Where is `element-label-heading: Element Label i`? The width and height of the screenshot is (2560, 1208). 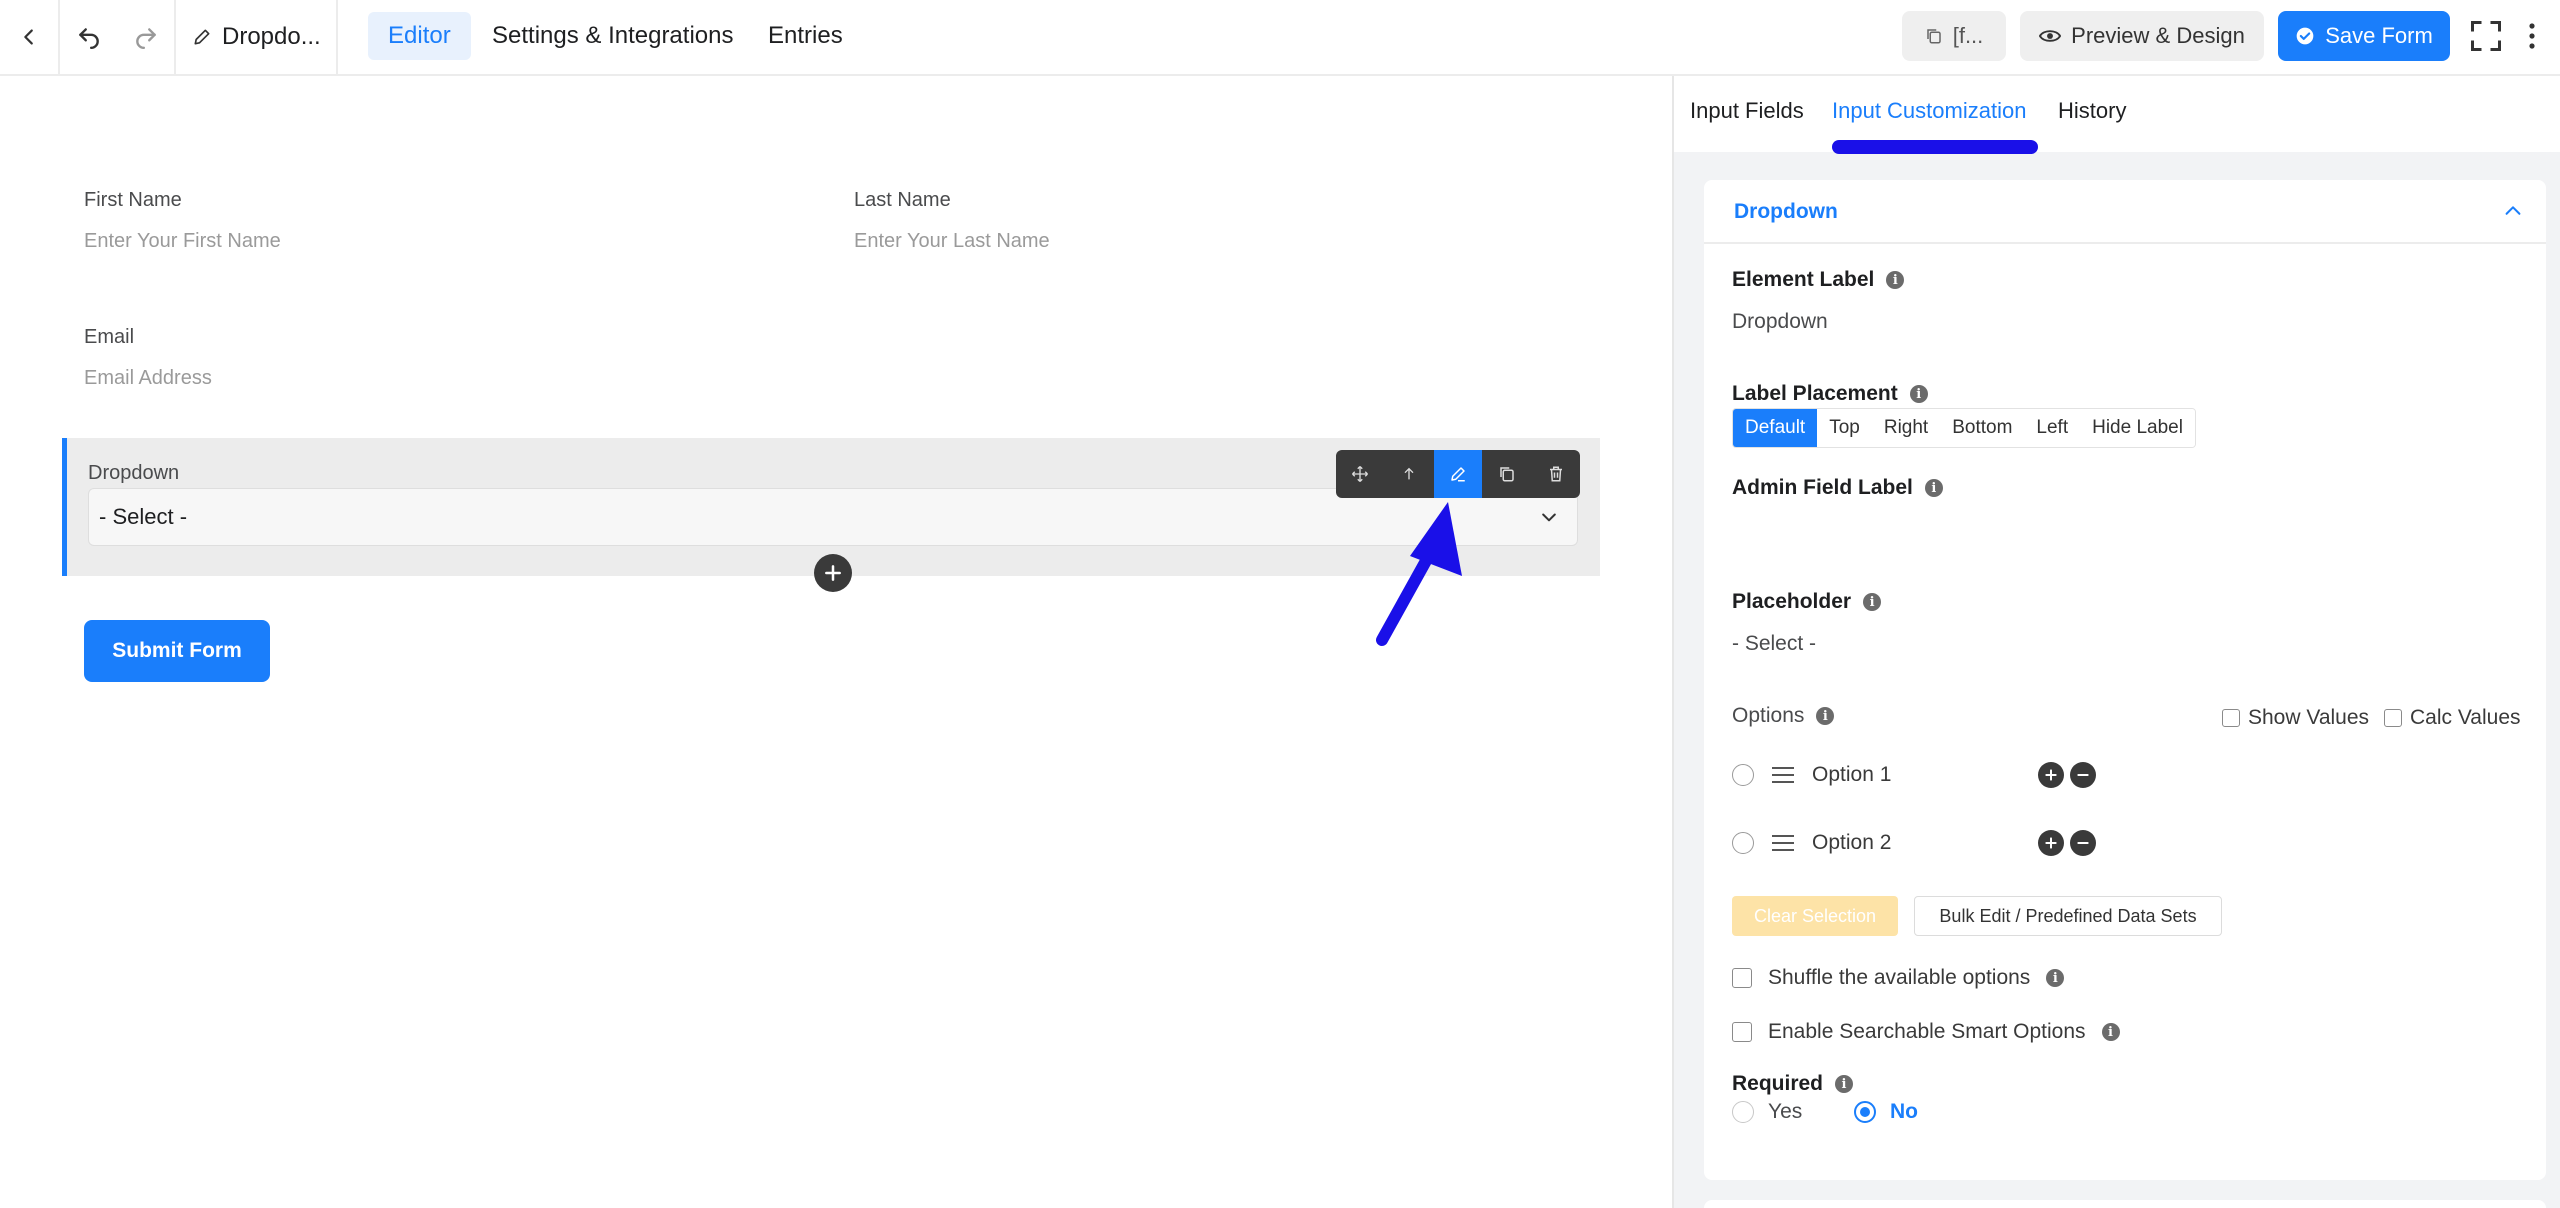 element-label-heading: Element Label i is located at coordinates (1818, 280).